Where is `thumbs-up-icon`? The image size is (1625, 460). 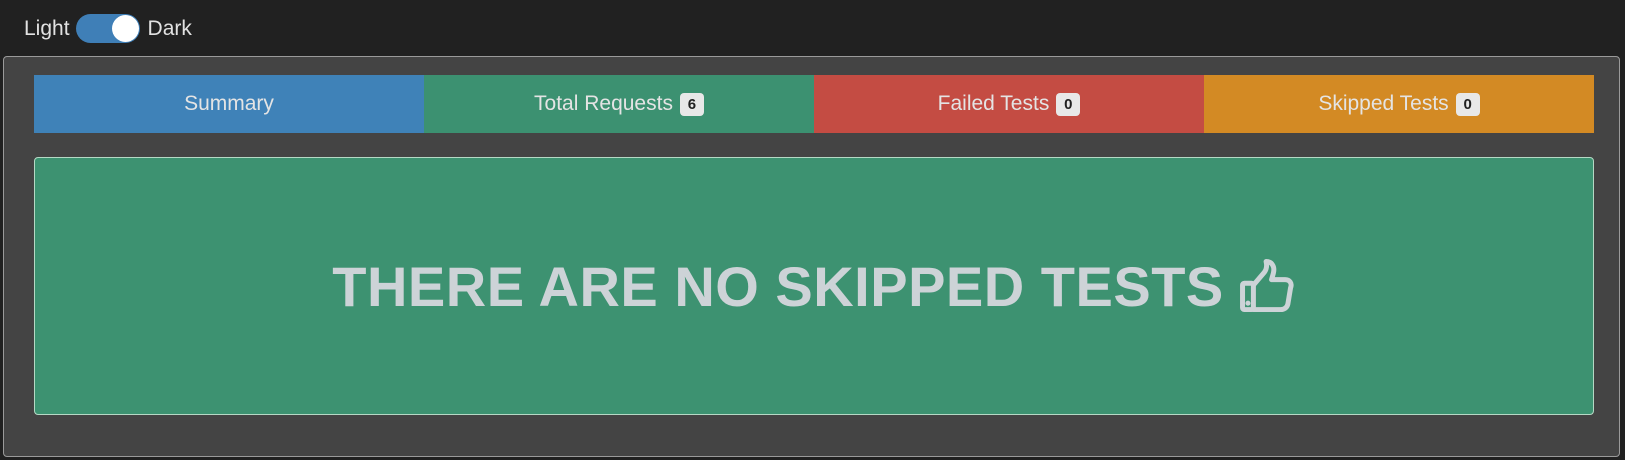 thumbs-up-icon is located at coordinates (1266, 286).